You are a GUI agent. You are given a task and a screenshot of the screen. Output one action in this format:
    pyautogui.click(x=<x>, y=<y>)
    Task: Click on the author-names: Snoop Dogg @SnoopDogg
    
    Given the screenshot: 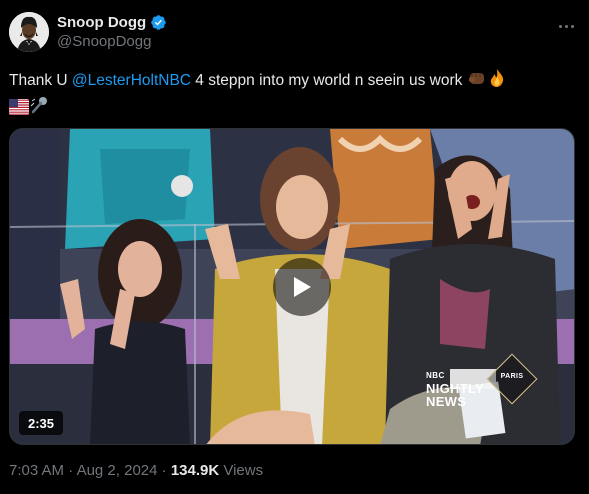 What is the action you would take?
    pyautogui.click(x=112, y=32)
    